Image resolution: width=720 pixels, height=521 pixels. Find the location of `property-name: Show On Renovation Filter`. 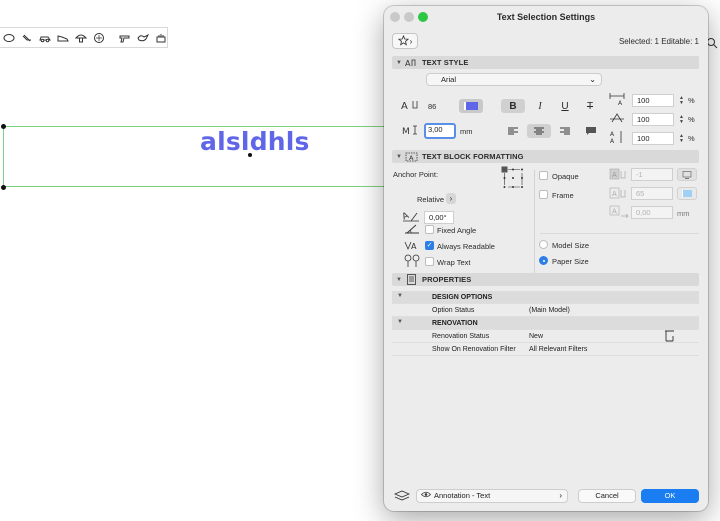

property-name: Show On Renovation Filter is located at coordinates (474, 349).